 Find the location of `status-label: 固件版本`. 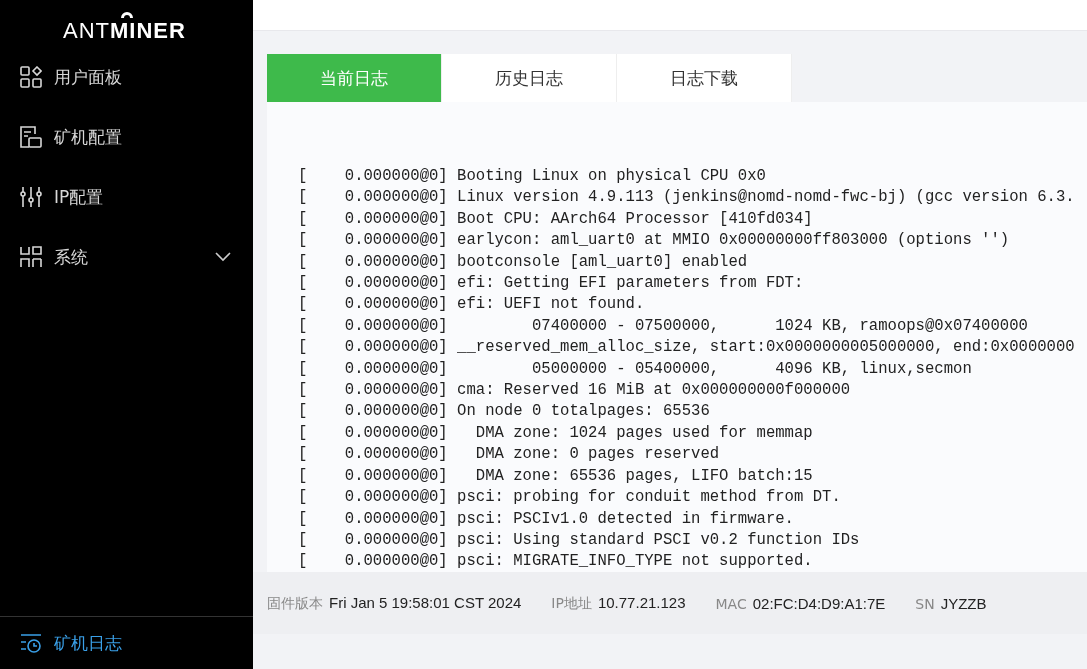

status-label: 固件版本 is located at coordinates (295, 603).